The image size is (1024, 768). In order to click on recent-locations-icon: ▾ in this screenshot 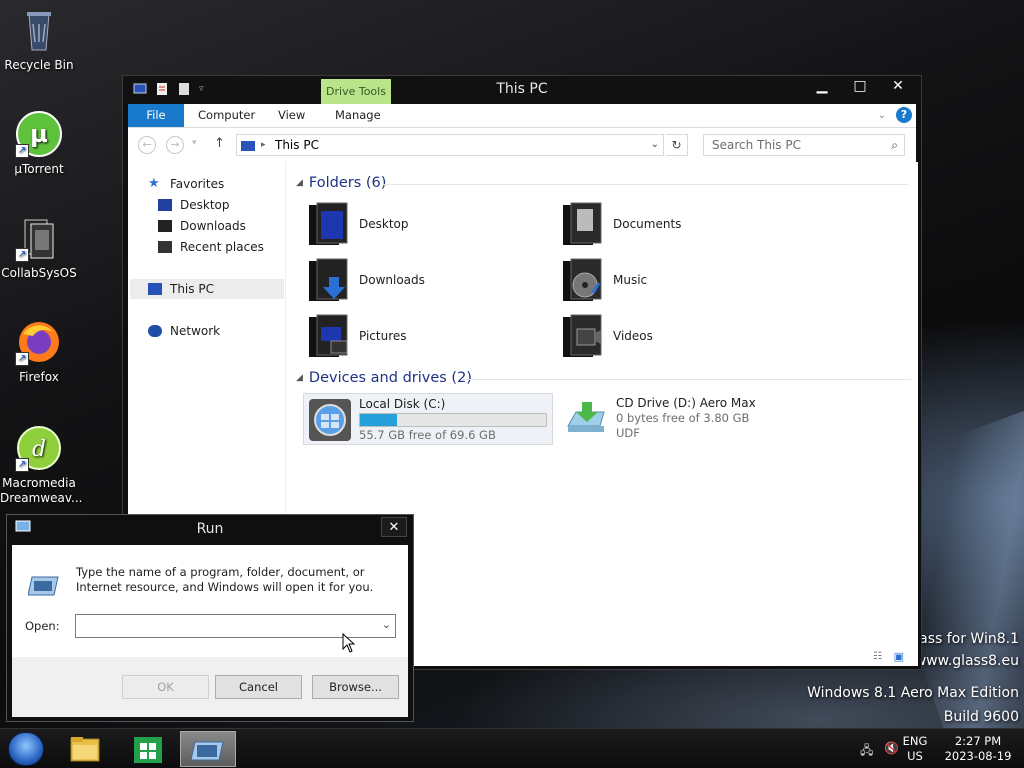, I will do `click(194, 143)`.